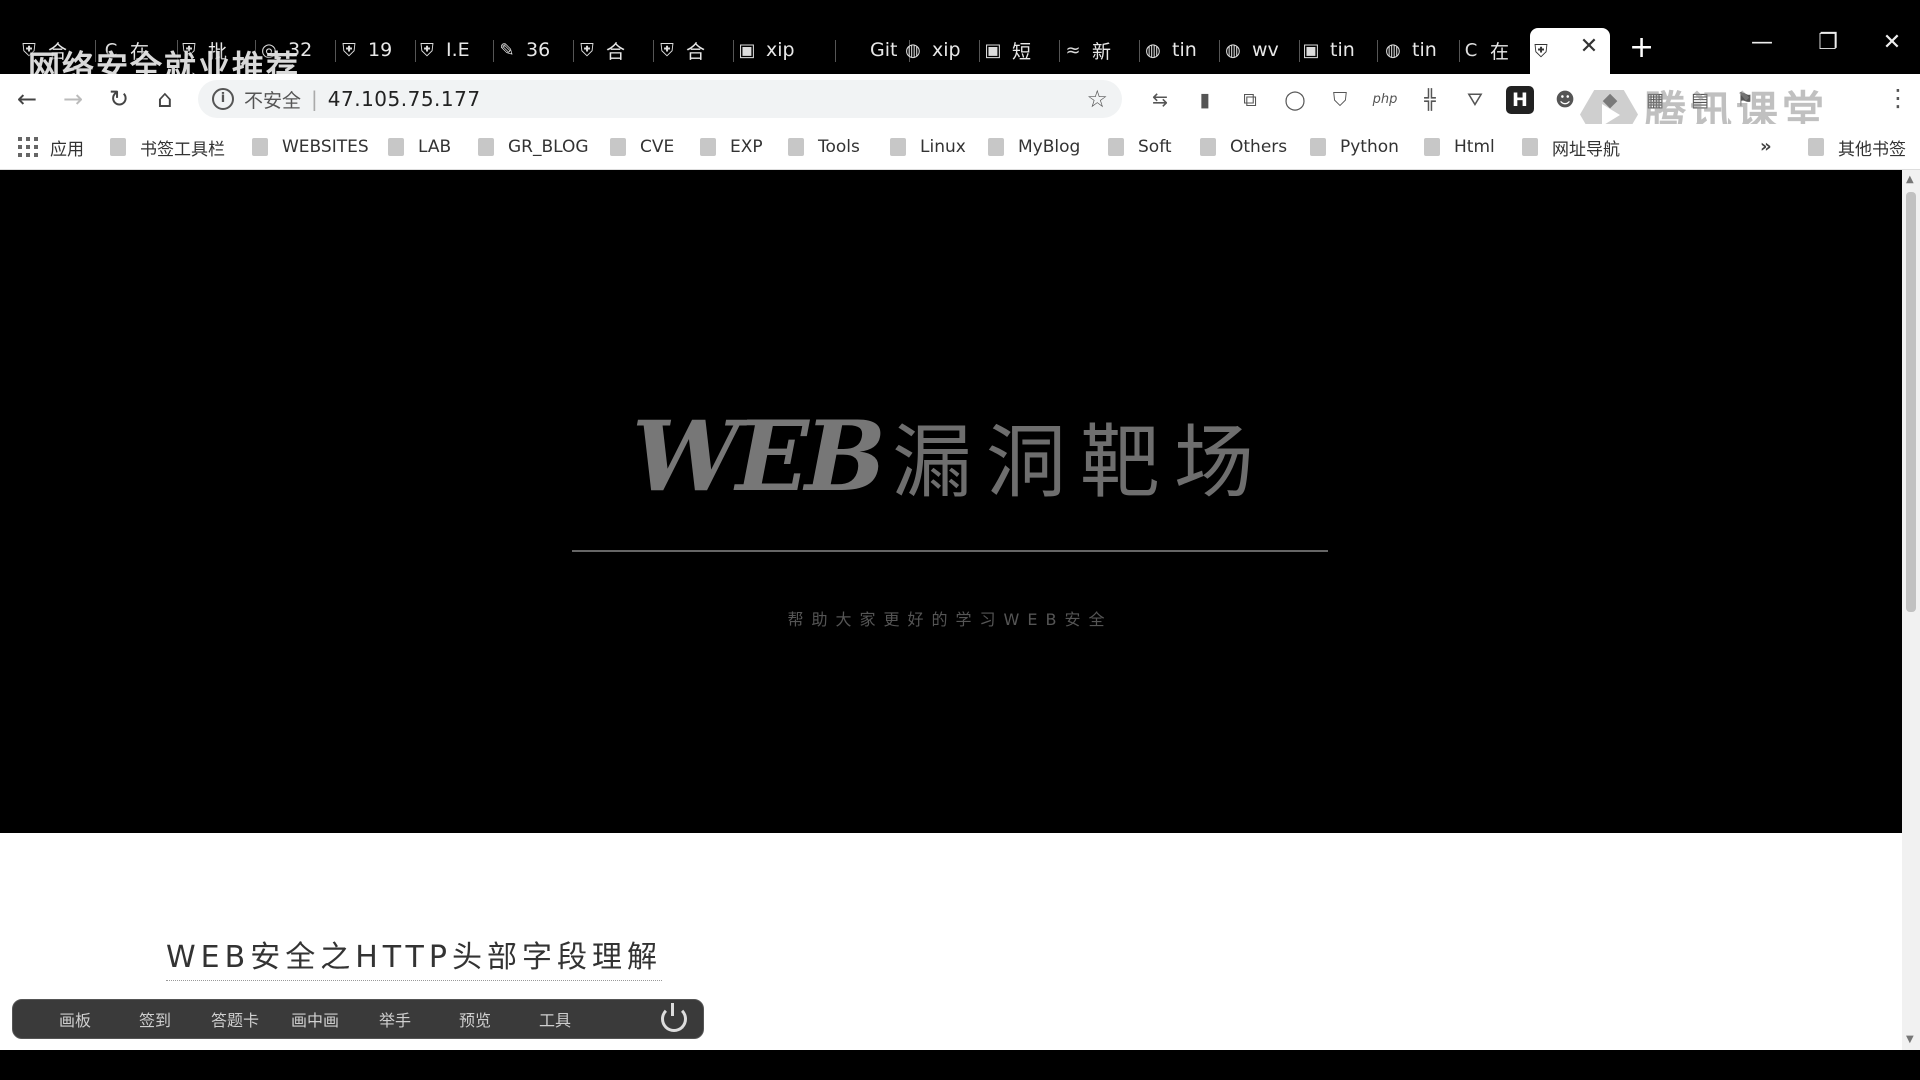  I want to click on tab-title: 在, so click(140, 51).